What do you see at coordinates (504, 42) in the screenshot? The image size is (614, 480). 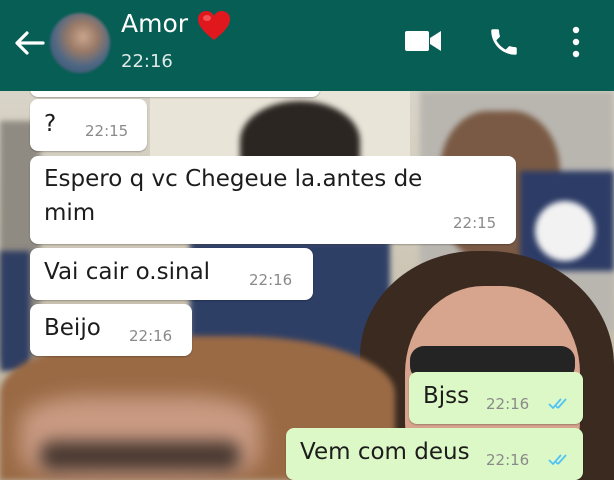 I see `phone-icon` at bounding box center [504, 42].